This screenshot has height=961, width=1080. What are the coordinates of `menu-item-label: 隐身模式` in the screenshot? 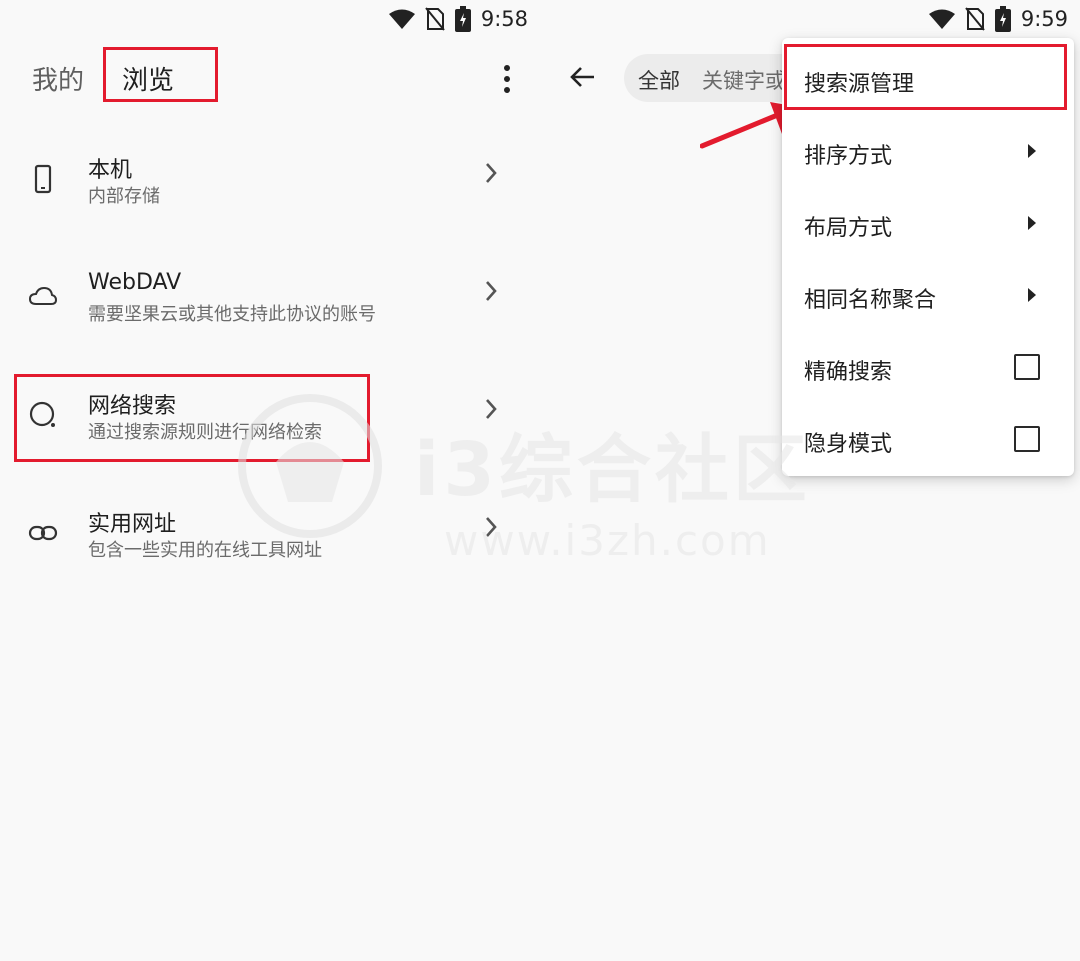 It's located at (848, 444).